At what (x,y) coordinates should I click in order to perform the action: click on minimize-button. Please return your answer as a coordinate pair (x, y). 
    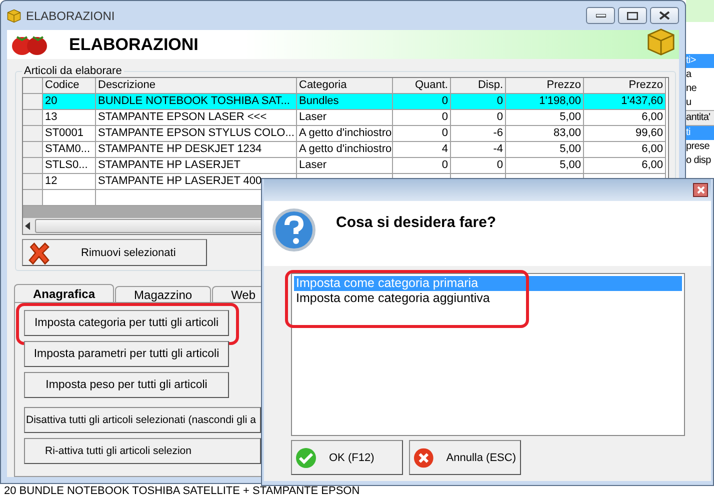
    Looking at the image, I should click on (600, 15).